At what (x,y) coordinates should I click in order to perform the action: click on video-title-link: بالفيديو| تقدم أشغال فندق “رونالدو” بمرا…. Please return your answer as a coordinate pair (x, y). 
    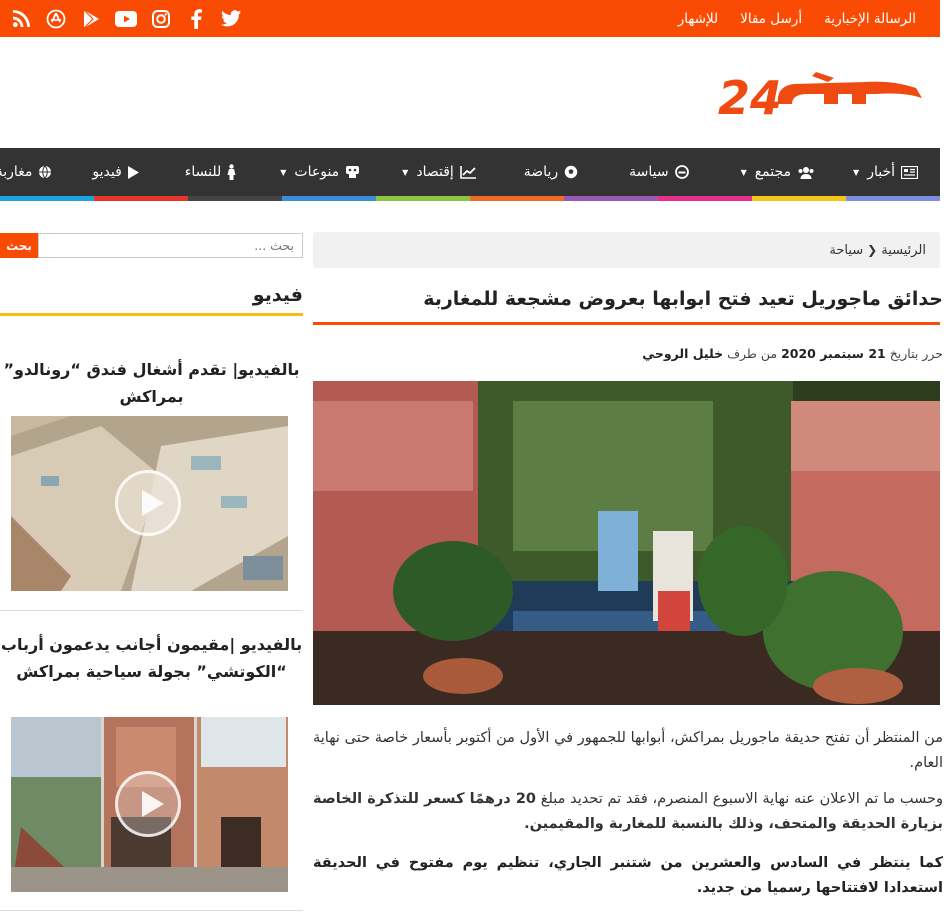
    Looking at the image, I should click on (151, 383).